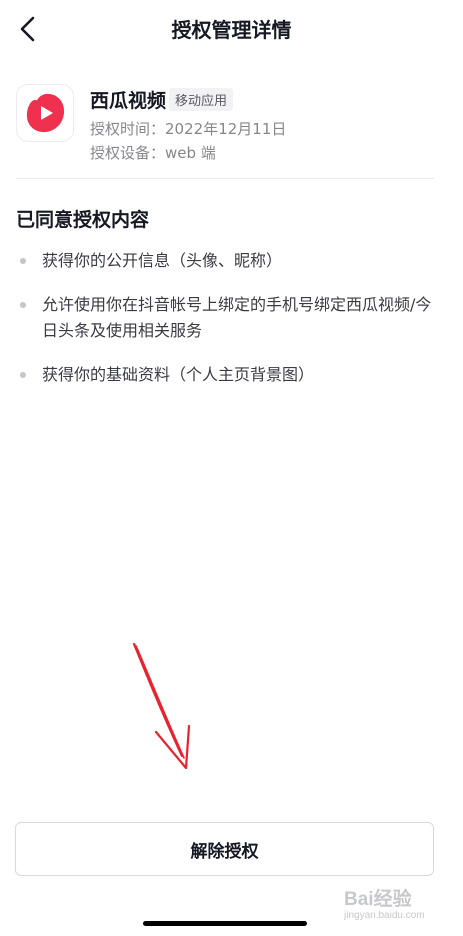 Image resolution: width=463 pixels, height=936 pixels. I want to click on permission-text: 允许使用你在抖音帐号上绑定的手机号绑定西瓜视频/今日头条及使用相关服务, so click(237, 317).